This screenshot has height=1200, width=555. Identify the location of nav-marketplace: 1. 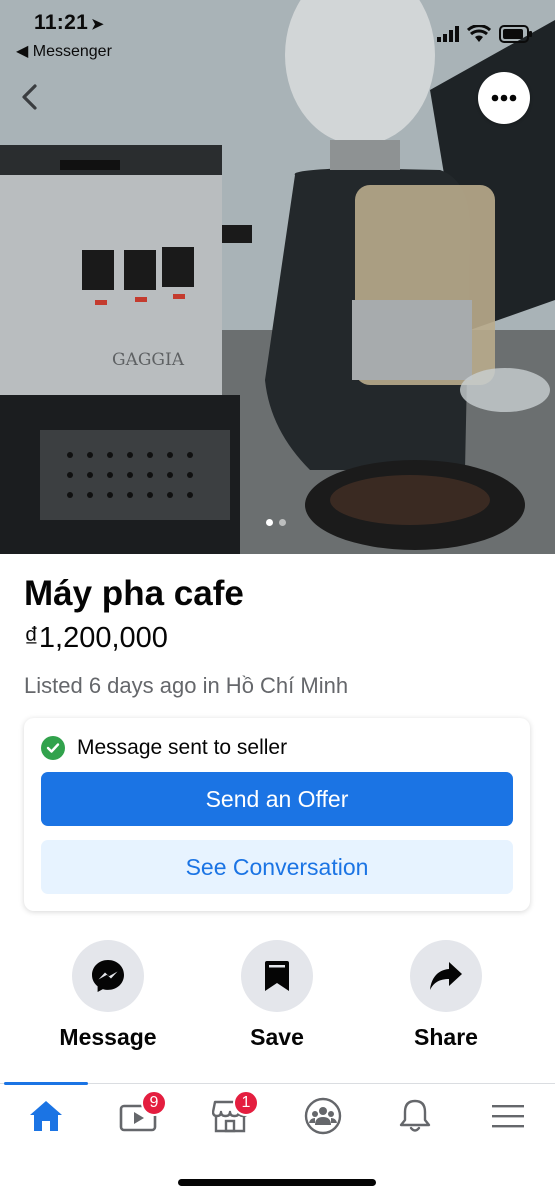
(233, 1113).